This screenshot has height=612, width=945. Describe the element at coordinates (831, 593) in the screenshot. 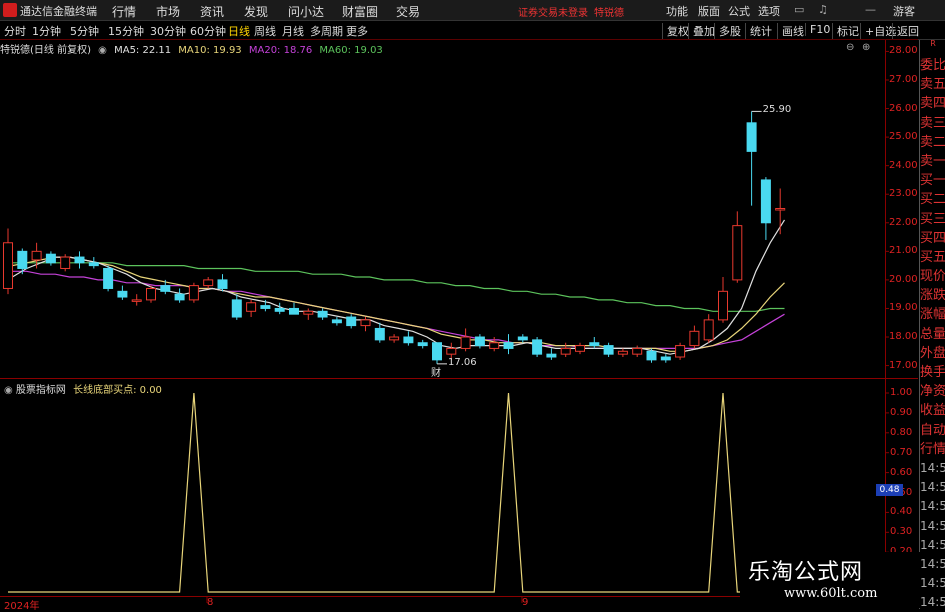

I see `watermark-url: www.60lt.com` at that location.